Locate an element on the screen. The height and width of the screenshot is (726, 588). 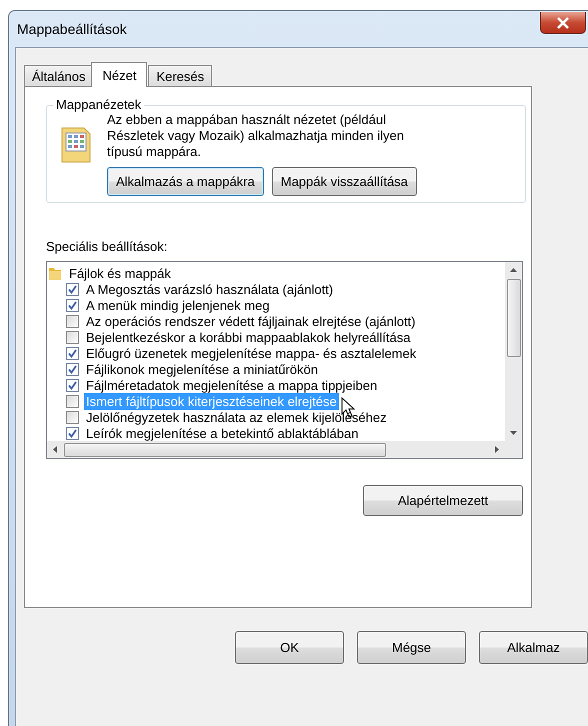
setting-option: Fájlikonok megjelenítése a miniatűrökön is located at coordinates (202, 369).